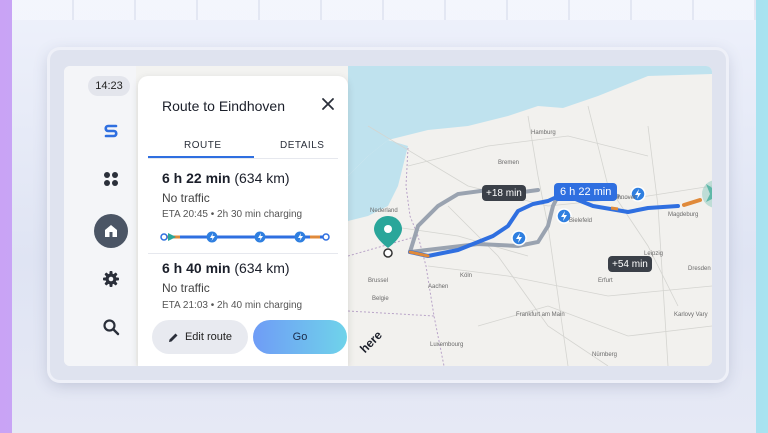 Image resolution: width=768 pixels, height=433 pixels. What do you see at coordinates (543, 133) in the screenshot?
I see `city-label: Hamburg` at bounding box center [543, 133].